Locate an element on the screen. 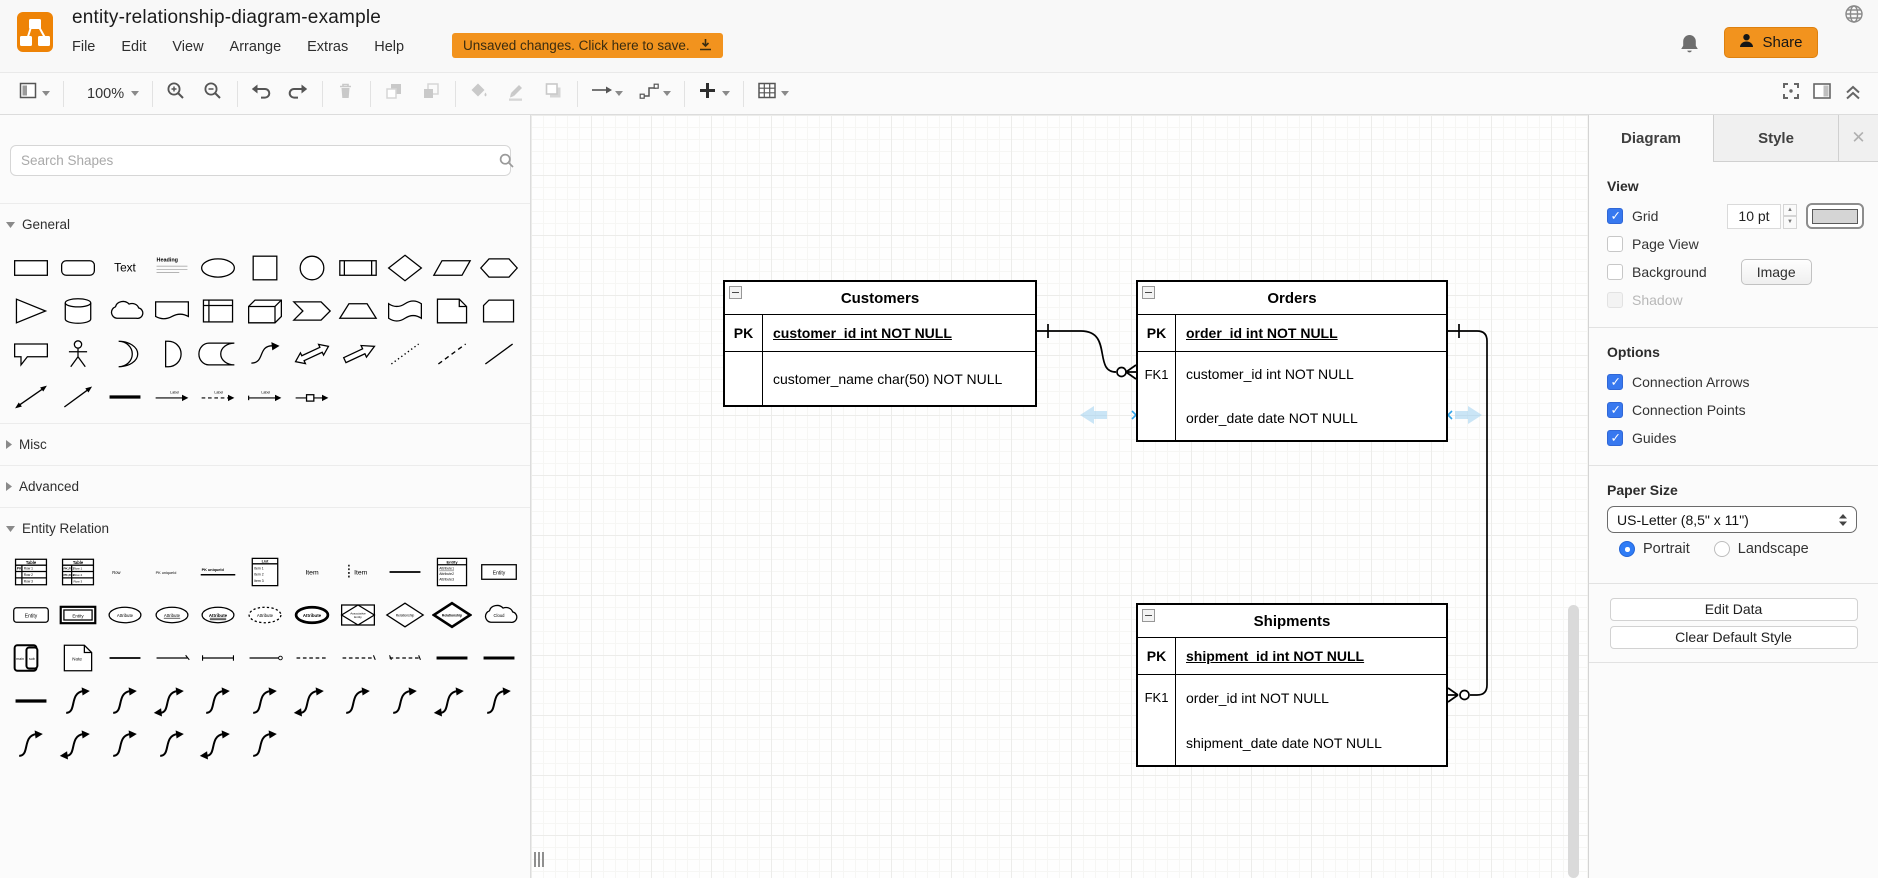 The width and height of the screenshot is (1878, 878). shape-entity-rounded: Entity is located at coordinates (31, 614).